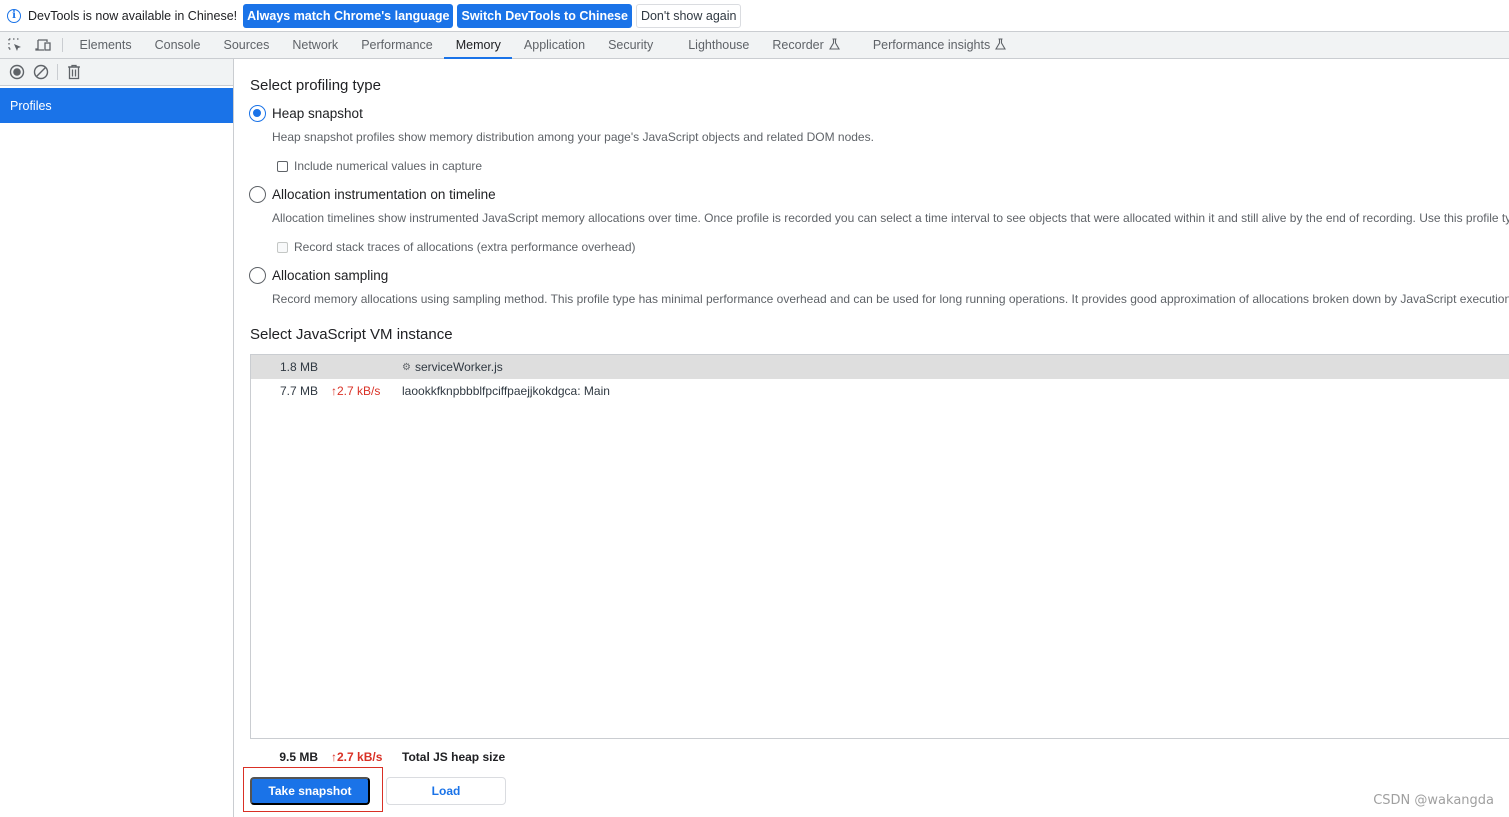  I want to click on tab-memory: Memory, so click(478, 45).